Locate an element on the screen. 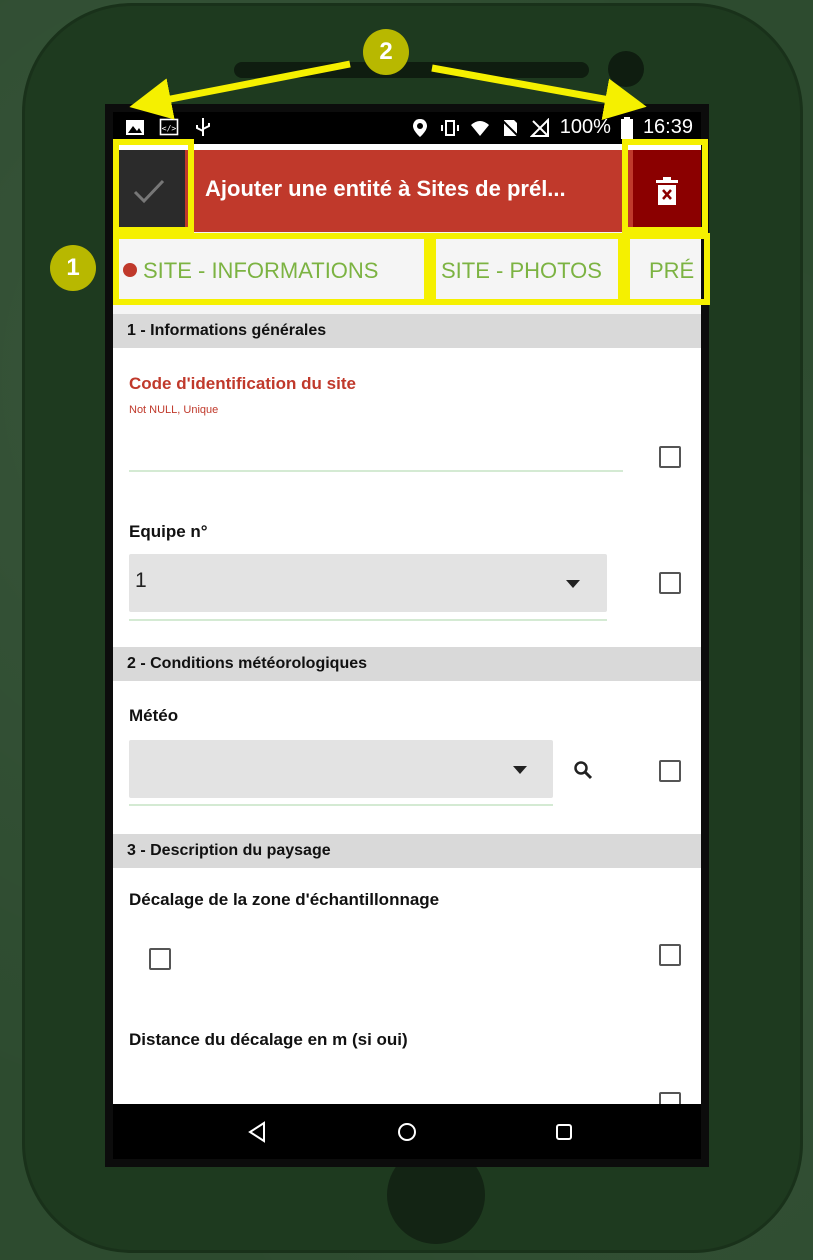  annotation-badge-2: 2 is located at coordinates (386, 52).